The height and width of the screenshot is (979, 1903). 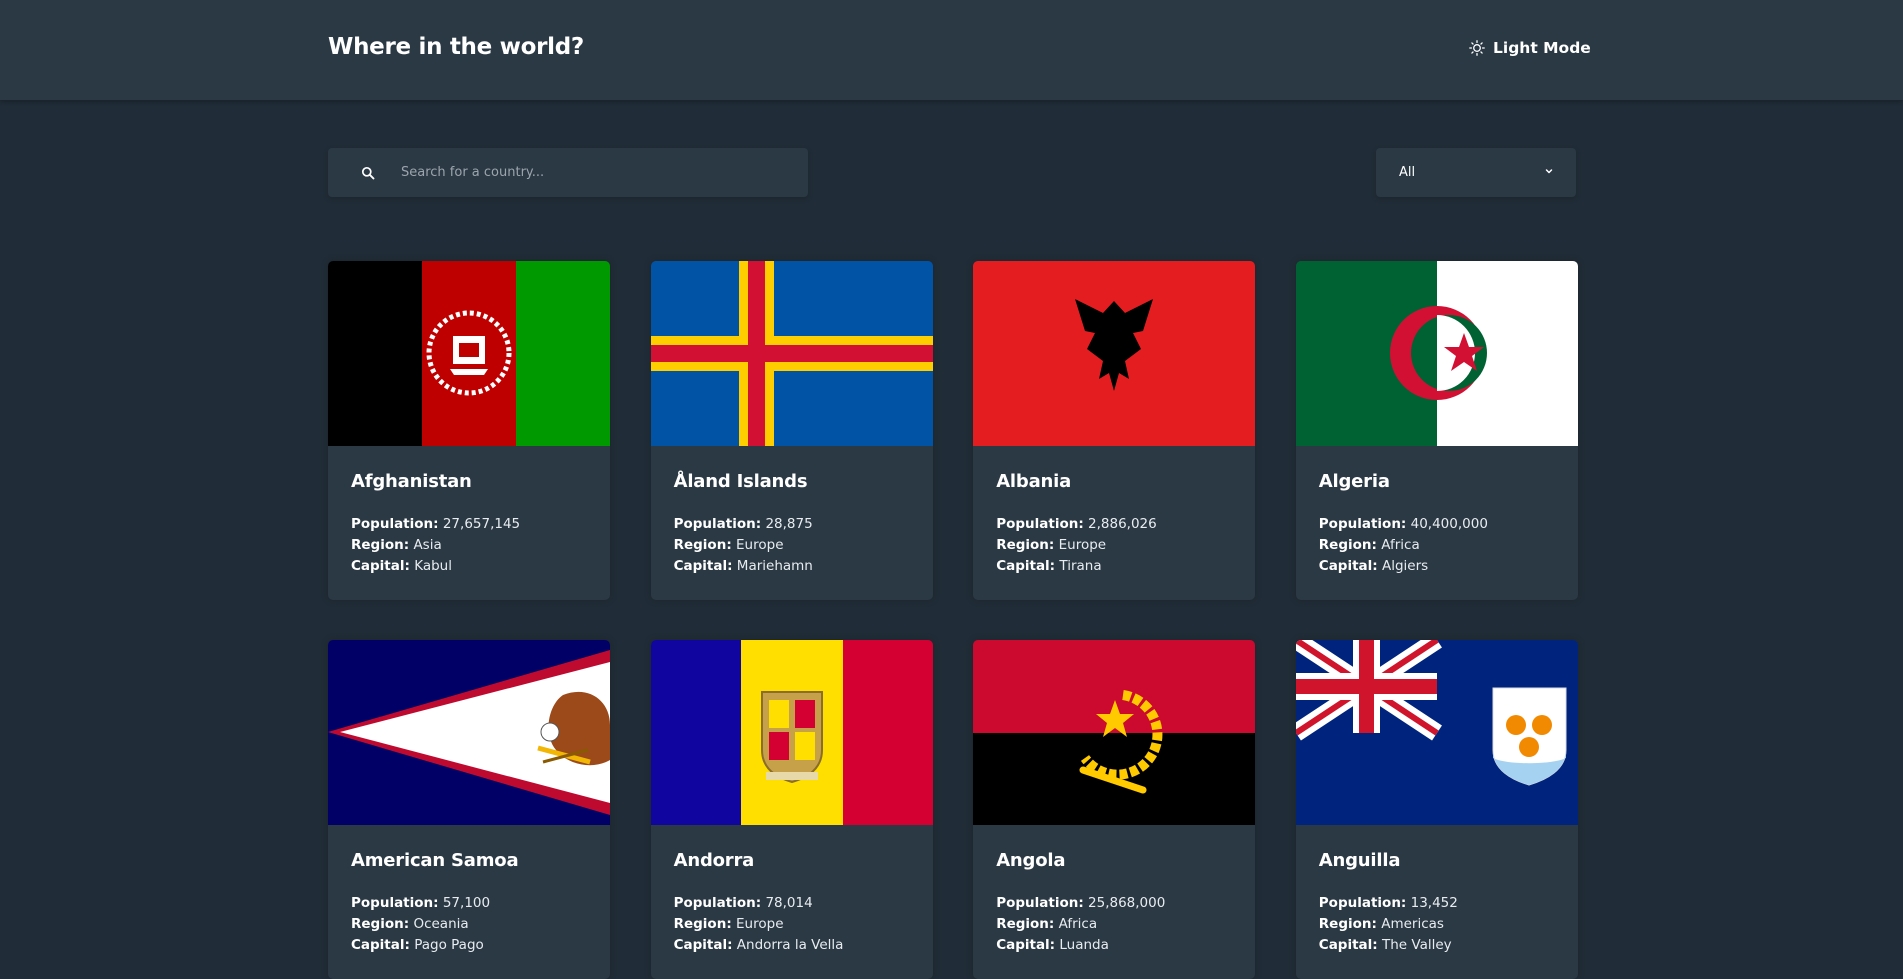 What do you see at coordinates (1034, 481) in the screenshot?
I see `country-name: Albania` at bounding box center [1034, 481].